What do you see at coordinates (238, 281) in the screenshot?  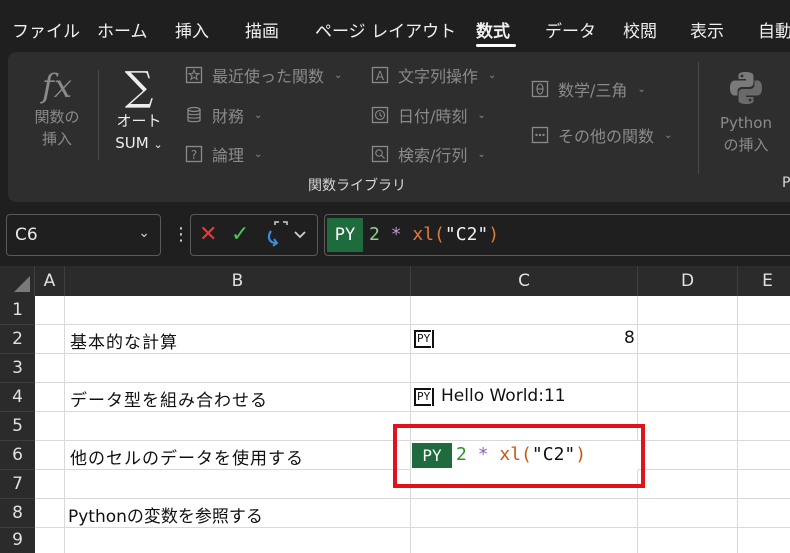 I see `column-header-b: B` at bounding box center [238, 281].